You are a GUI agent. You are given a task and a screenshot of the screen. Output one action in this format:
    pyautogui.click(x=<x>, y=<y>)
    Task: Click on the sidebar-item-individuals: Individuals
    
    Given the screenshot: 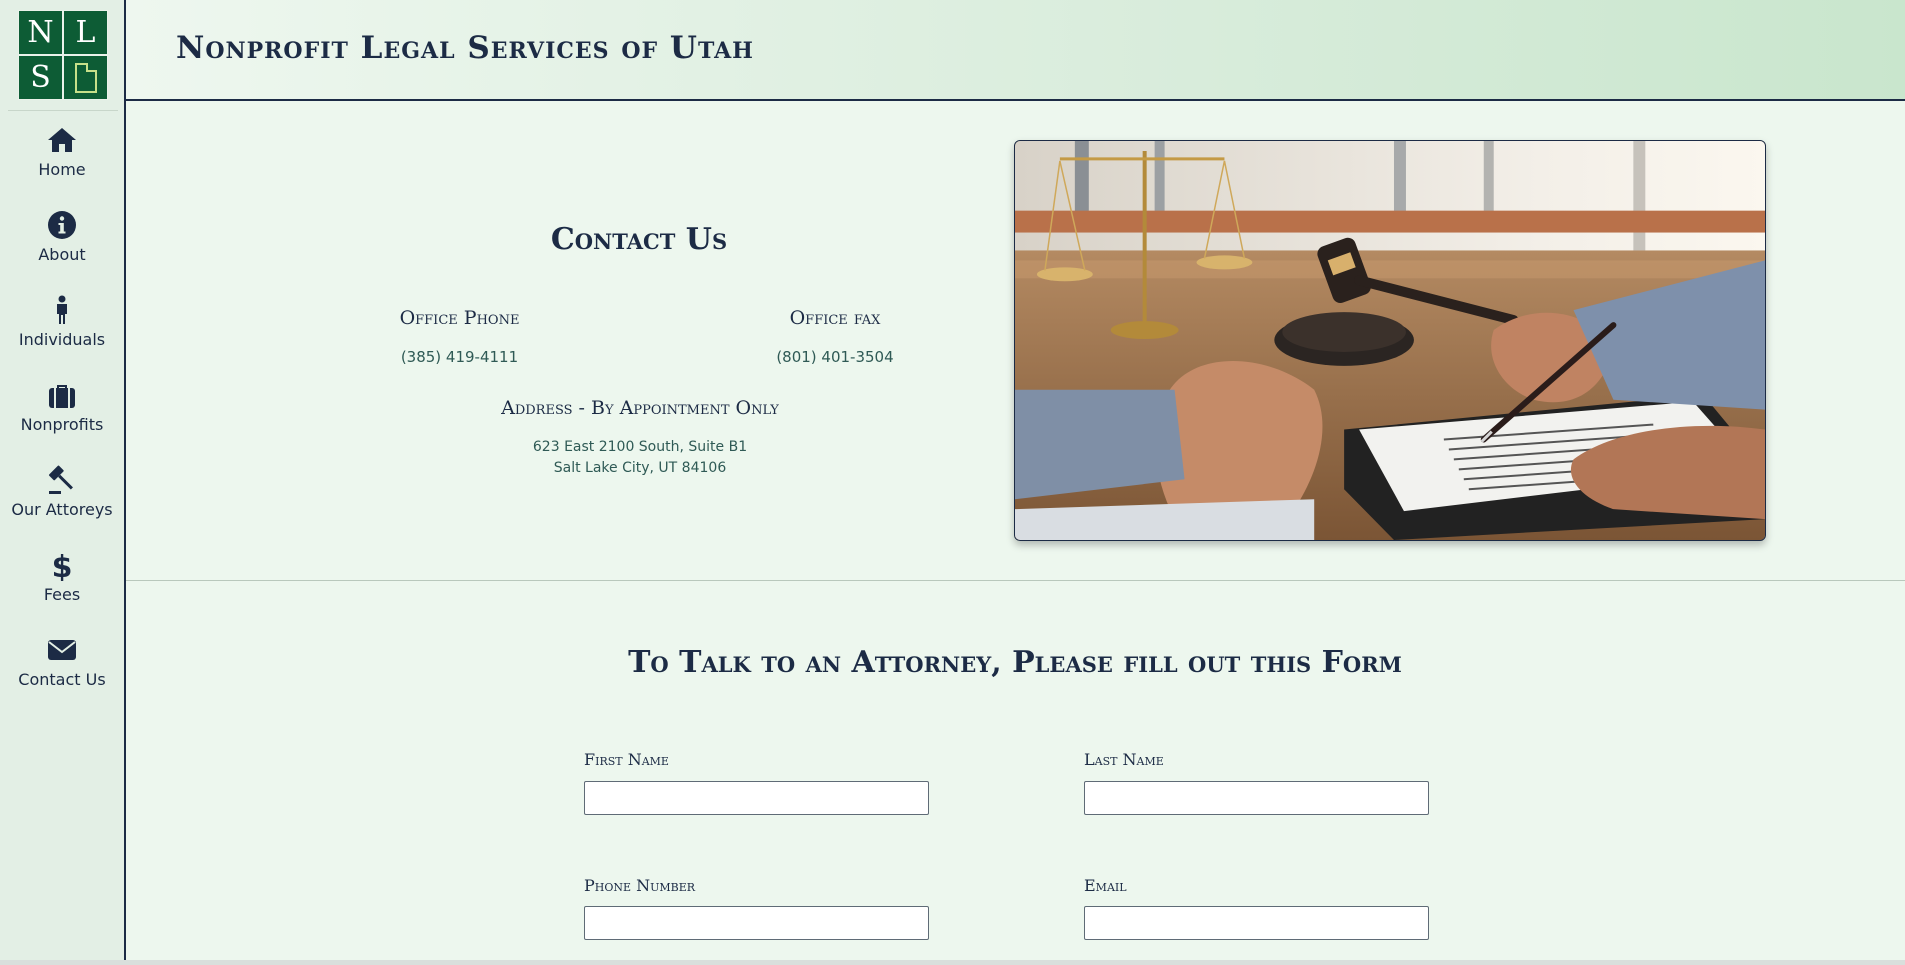 What is the action you would take?
    pyautogui.click(x=62, y=332)
    